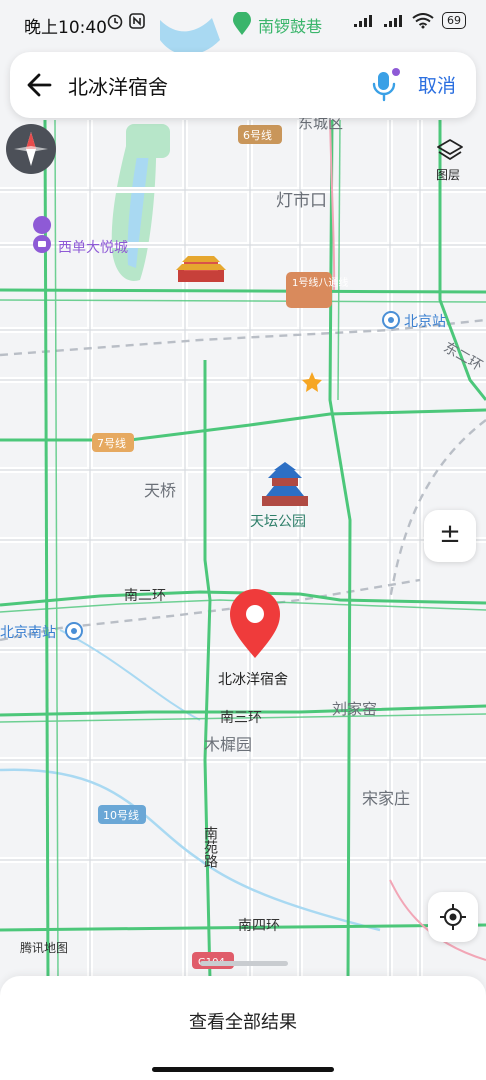  Describe the element at coordinates (111, 443) in the screenshot. I see `badge-line7: 7号线` at that location.